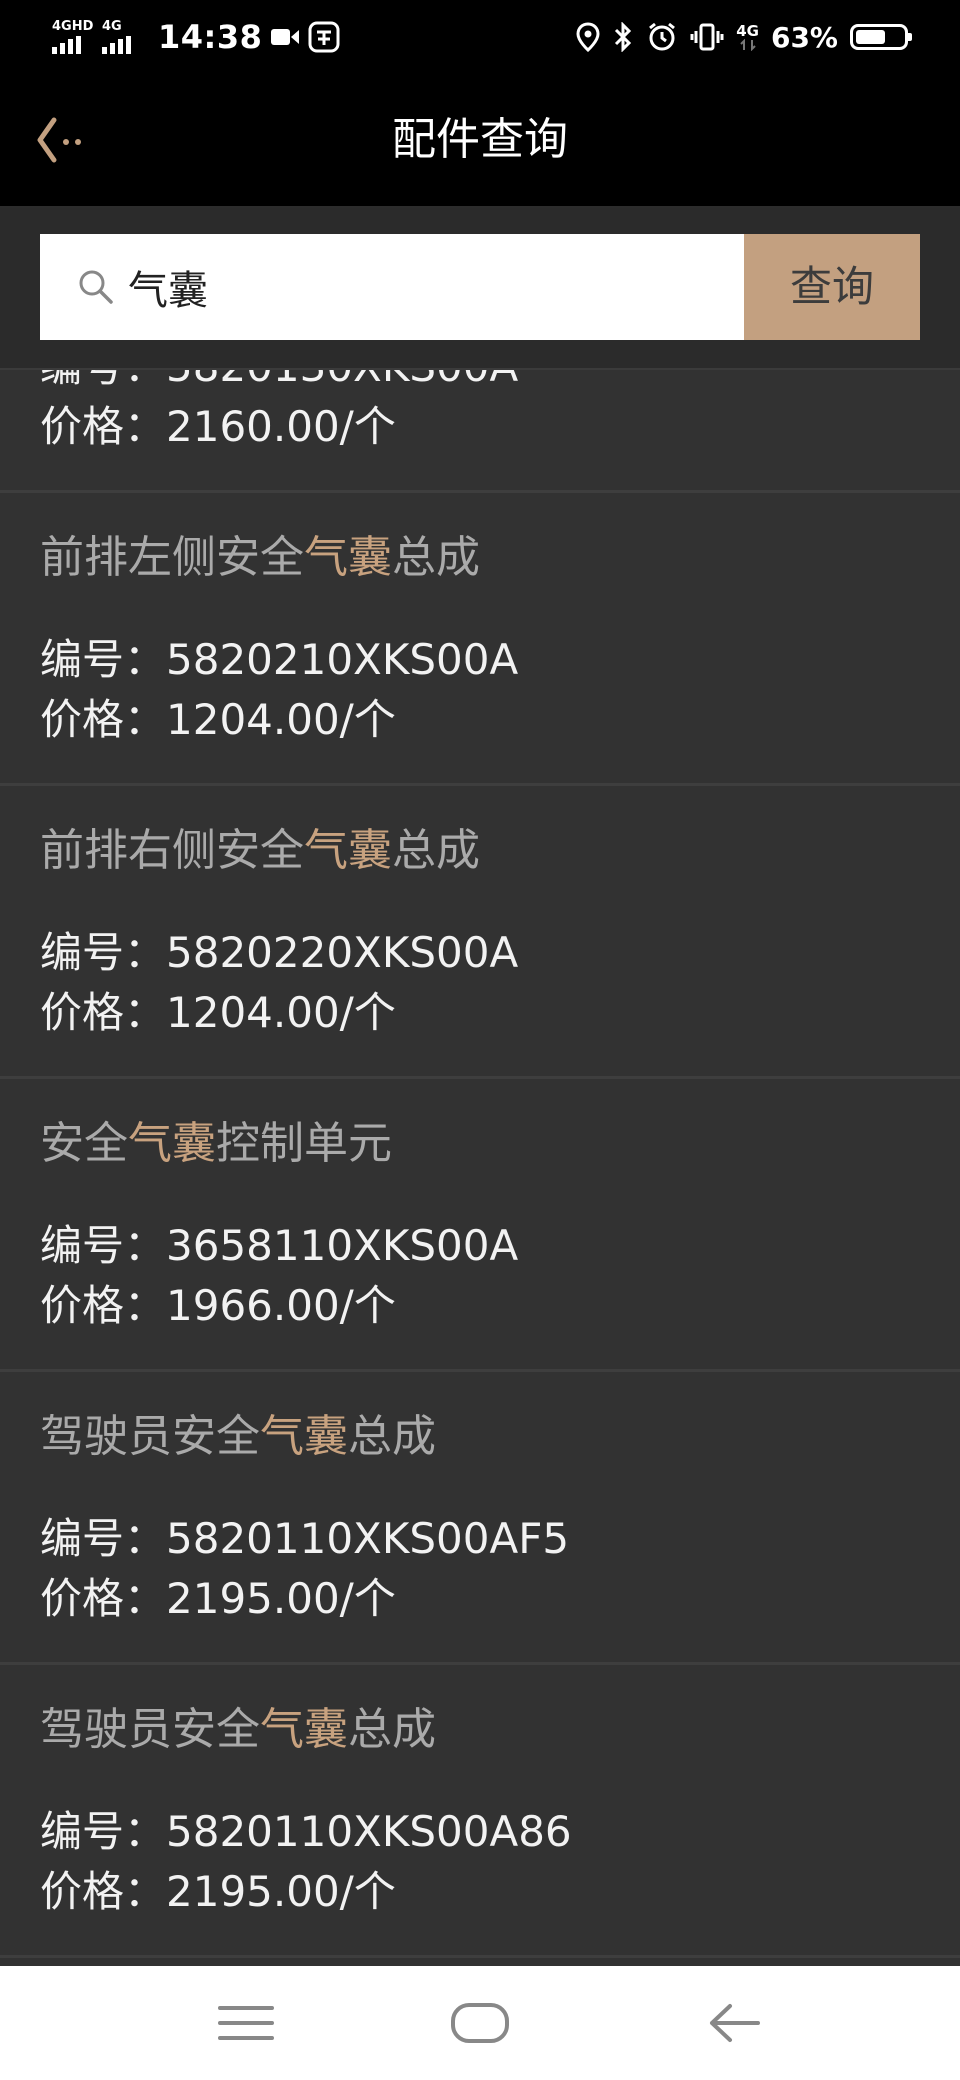 The width and height of the screenshot is (960, 2080). What do you see at coordinates (480, 37) in the screenshot?
I see `status-bar: 4GHD 4G 14:38 4G 63%` at bounding box center [480, 37].